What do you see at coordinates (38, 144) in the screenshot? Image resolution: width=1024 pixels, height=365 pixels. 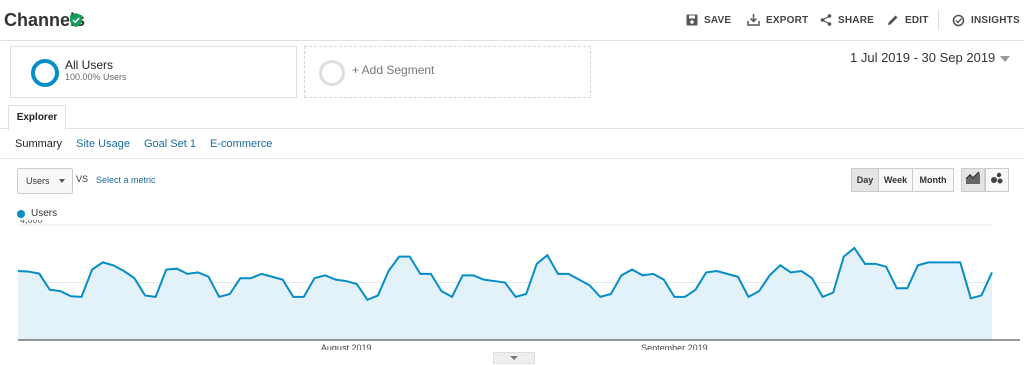 I see `subtab-summary: Summary` at bounding box center [38, 144].